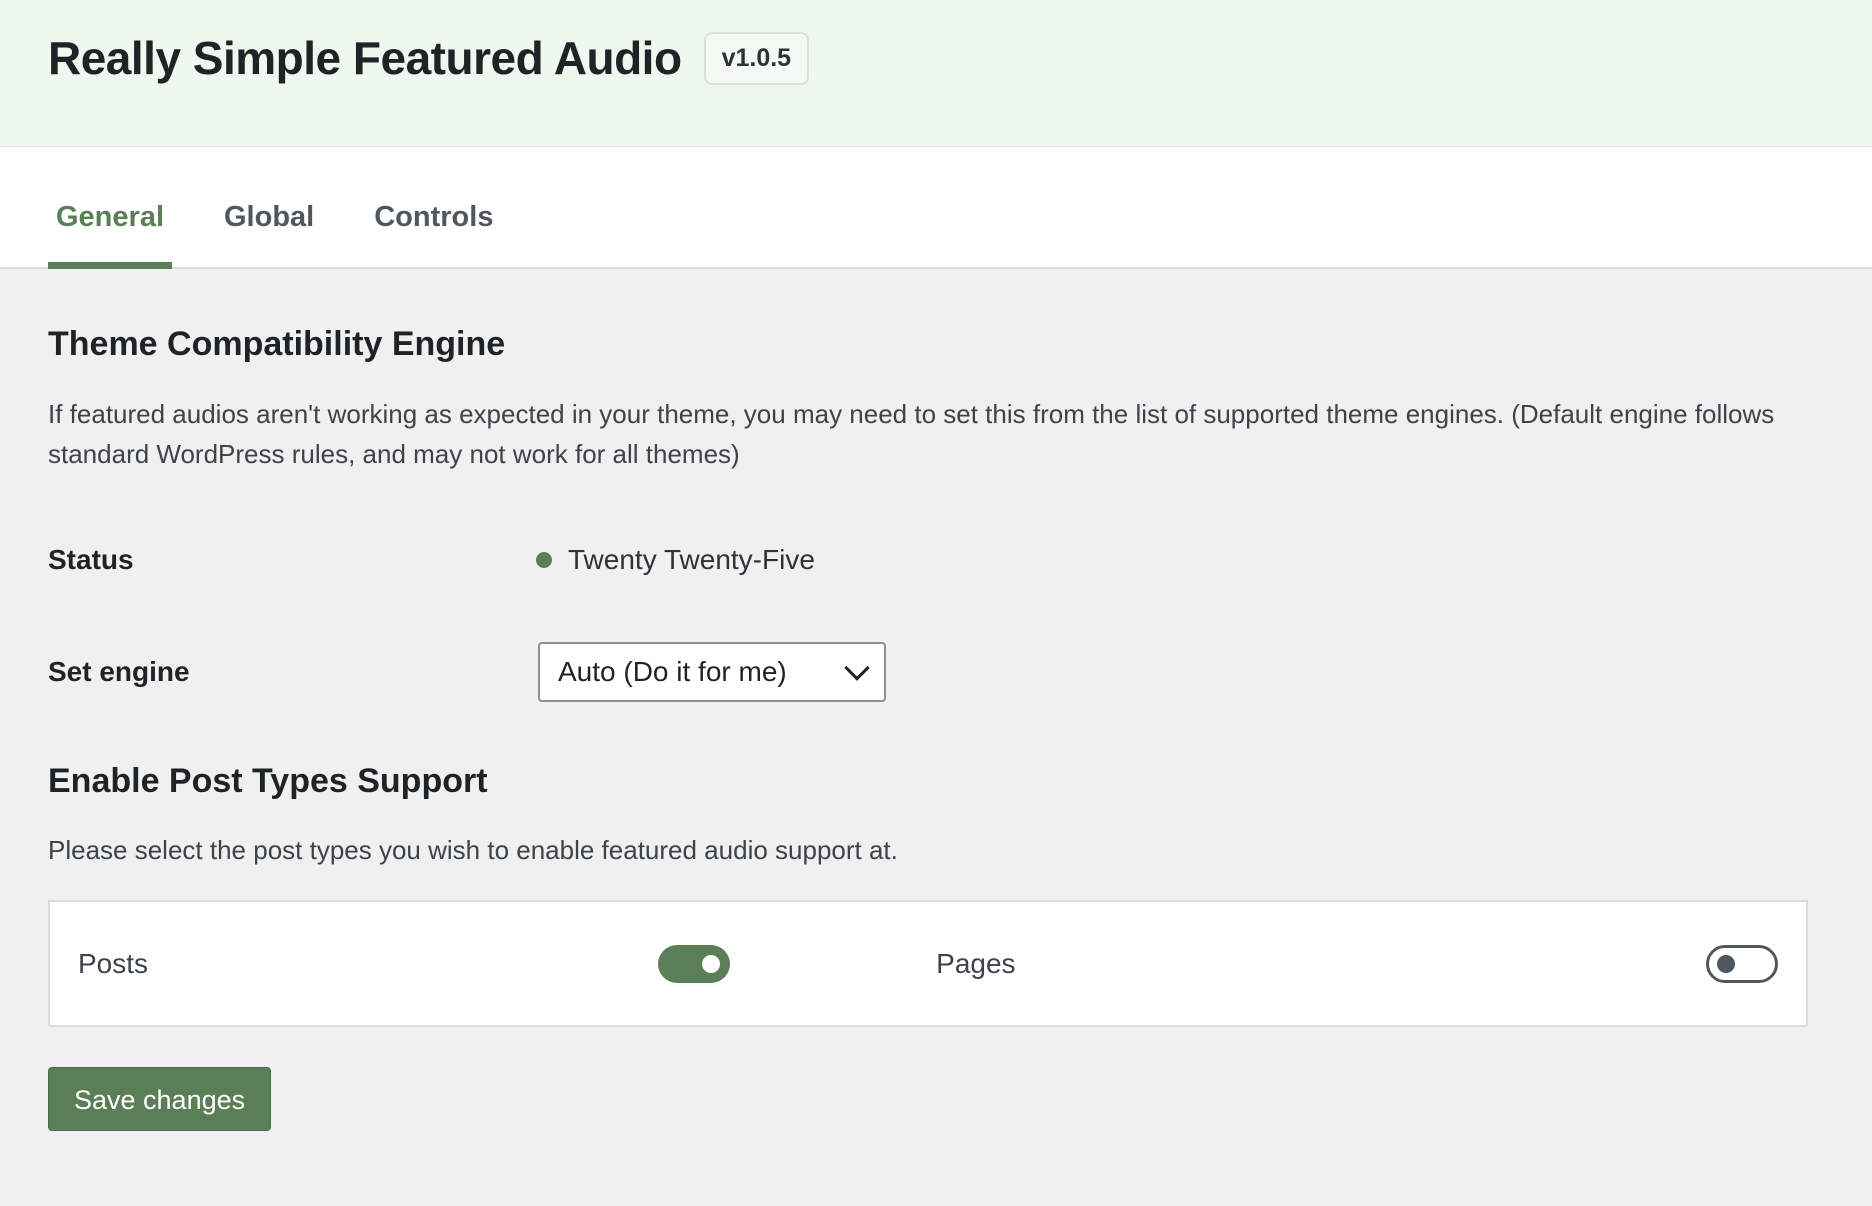 Image resolution: width=1872 pixels, height=1206 pixels. Describe the element at coordinates (936, 672) in the screenshot. I see `engine-row: Set engine Auto (Do it for me)` at that location.